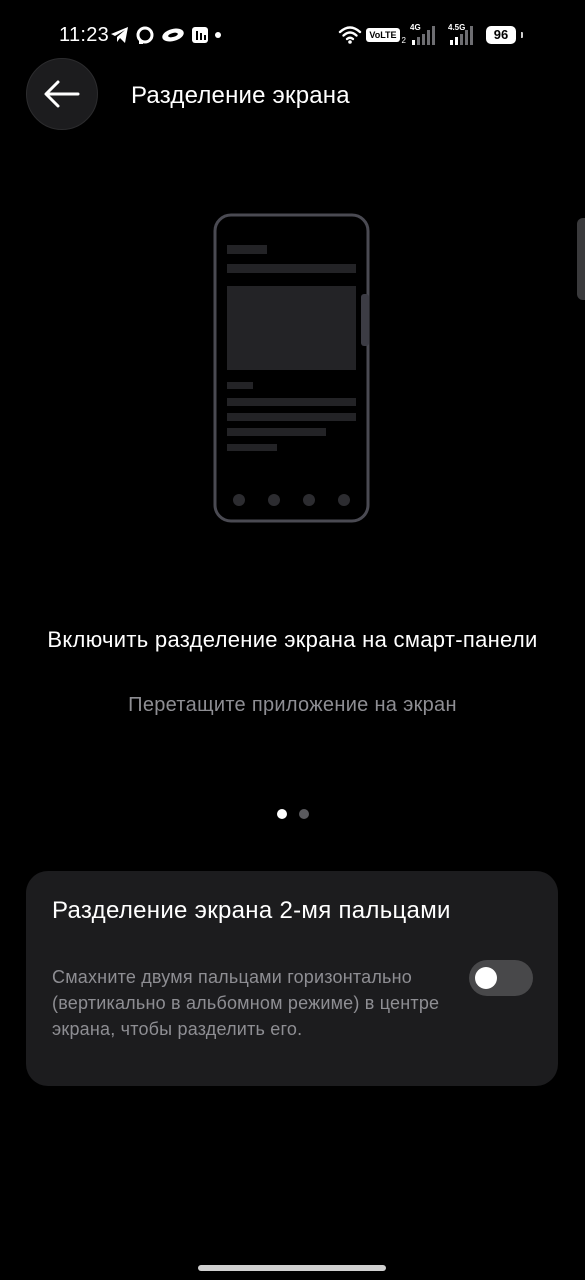  I want to click on net1-label: 4G, so click(415, 27).